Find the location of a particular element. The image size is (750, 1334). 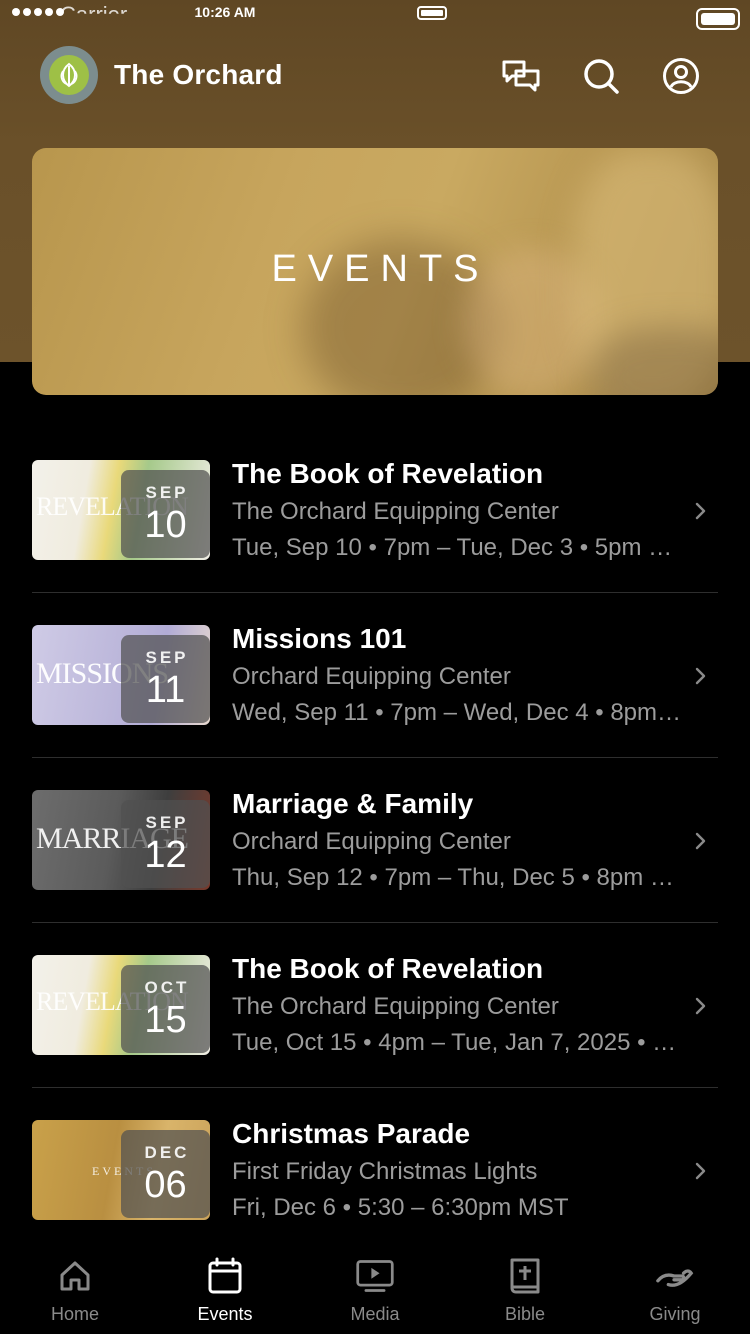

badge-day: 12 is located at coordinates (165, 855).